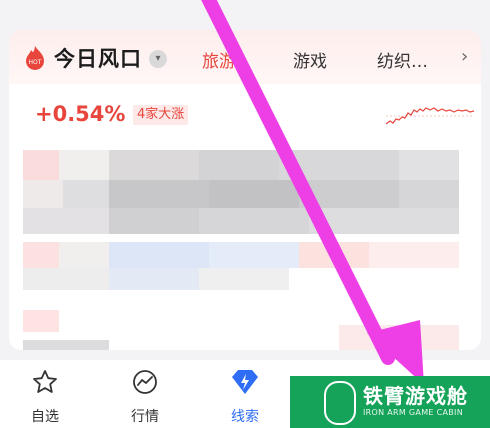  I want to click on star-icon, so click(45, 381).